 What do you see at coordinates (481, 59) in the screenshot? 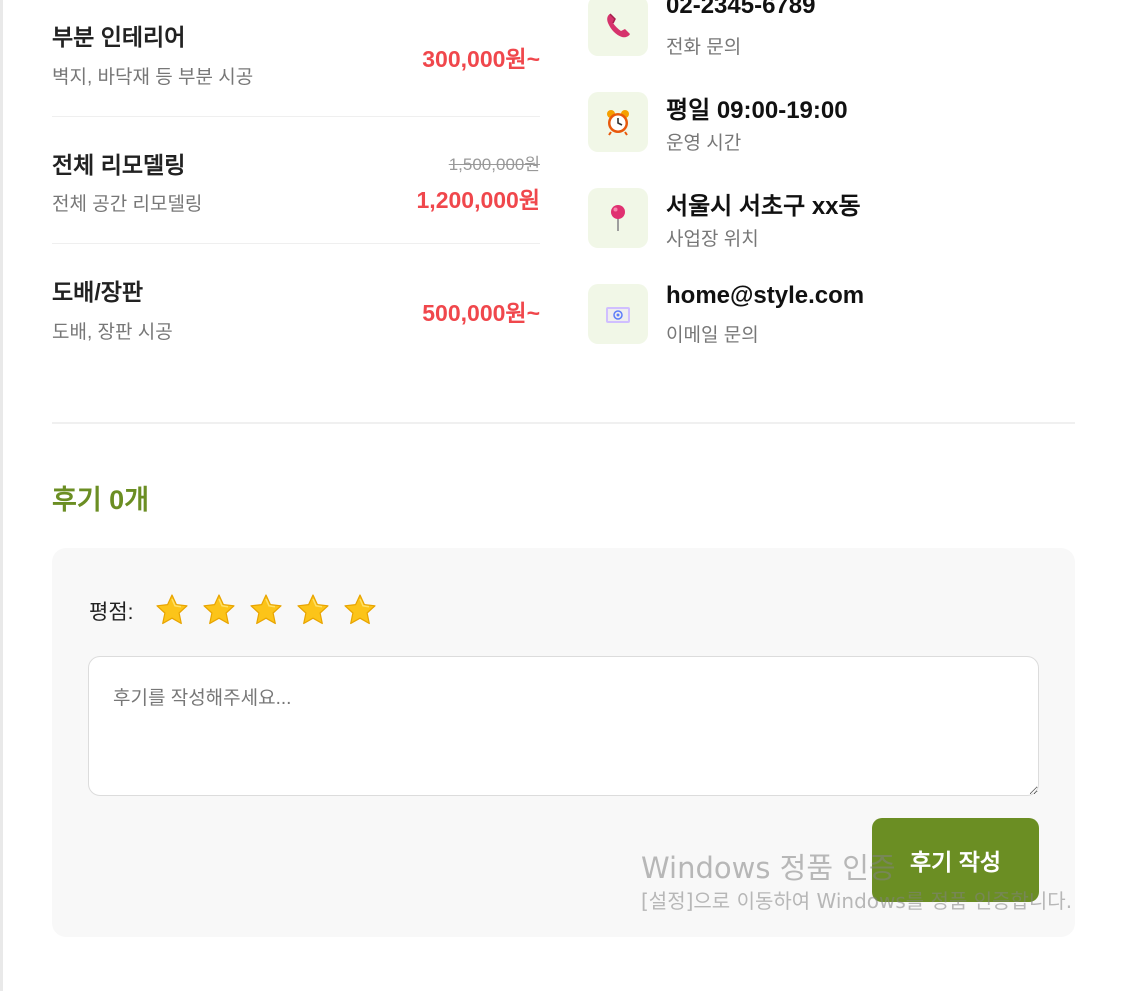
I see `service-price: 300,000원~` at bounding box center [481, 59].